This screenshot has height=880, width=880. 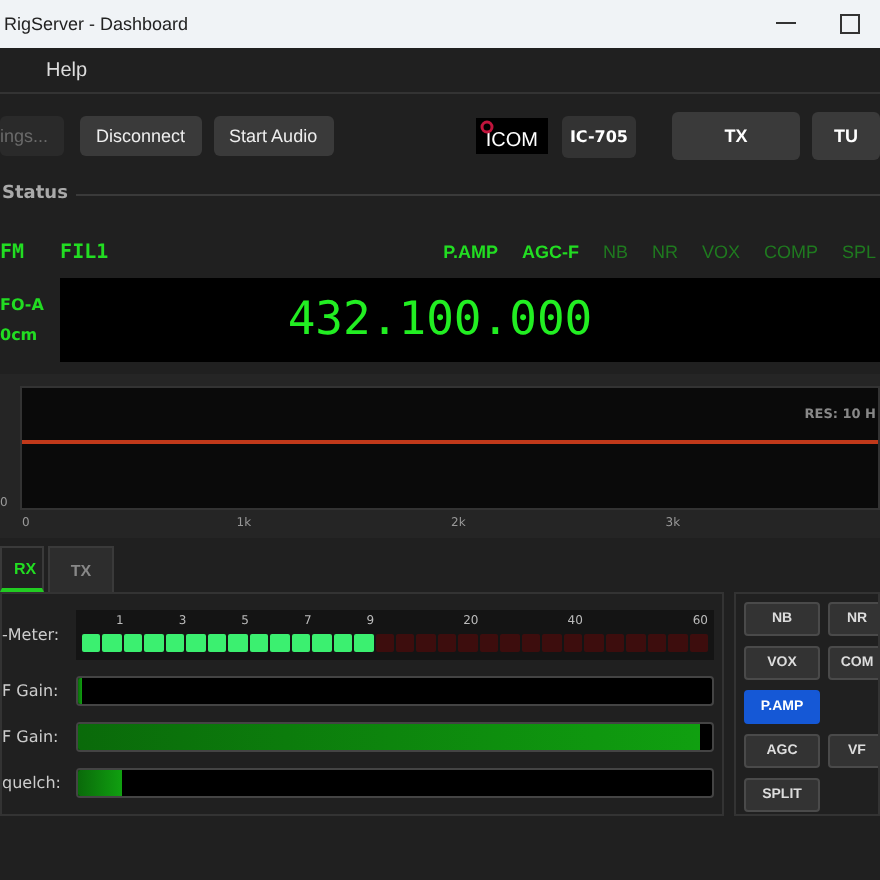 I want to click on status-indicator: SPL, so click(x=858, y=252).